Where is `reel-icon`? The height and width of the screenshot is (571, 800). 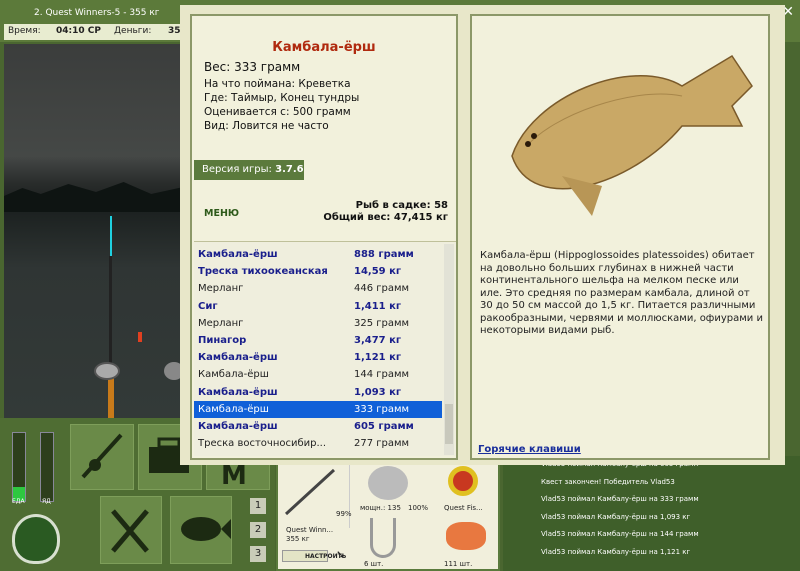
reel-icon is located at coordinates (107, 371).